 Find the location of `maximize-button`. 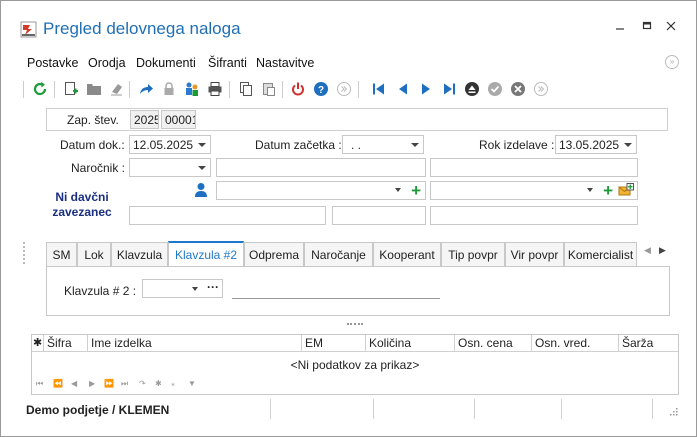

maximize-button is located at coordinates (647, 26).